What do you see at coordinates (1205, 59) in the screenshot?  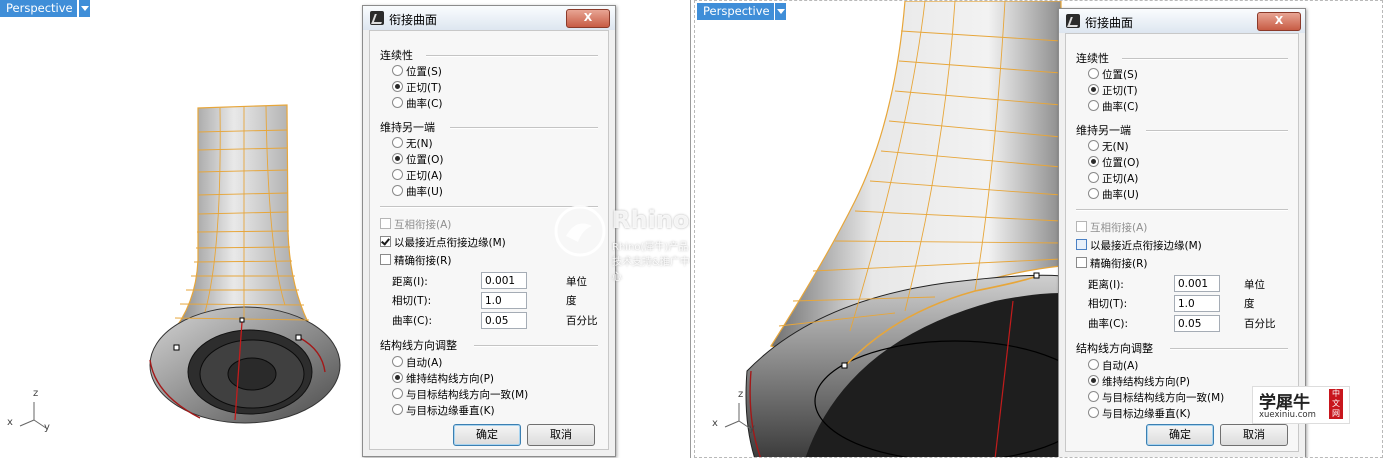 I see `continuity-divider` at bounding box center [1205, 59].